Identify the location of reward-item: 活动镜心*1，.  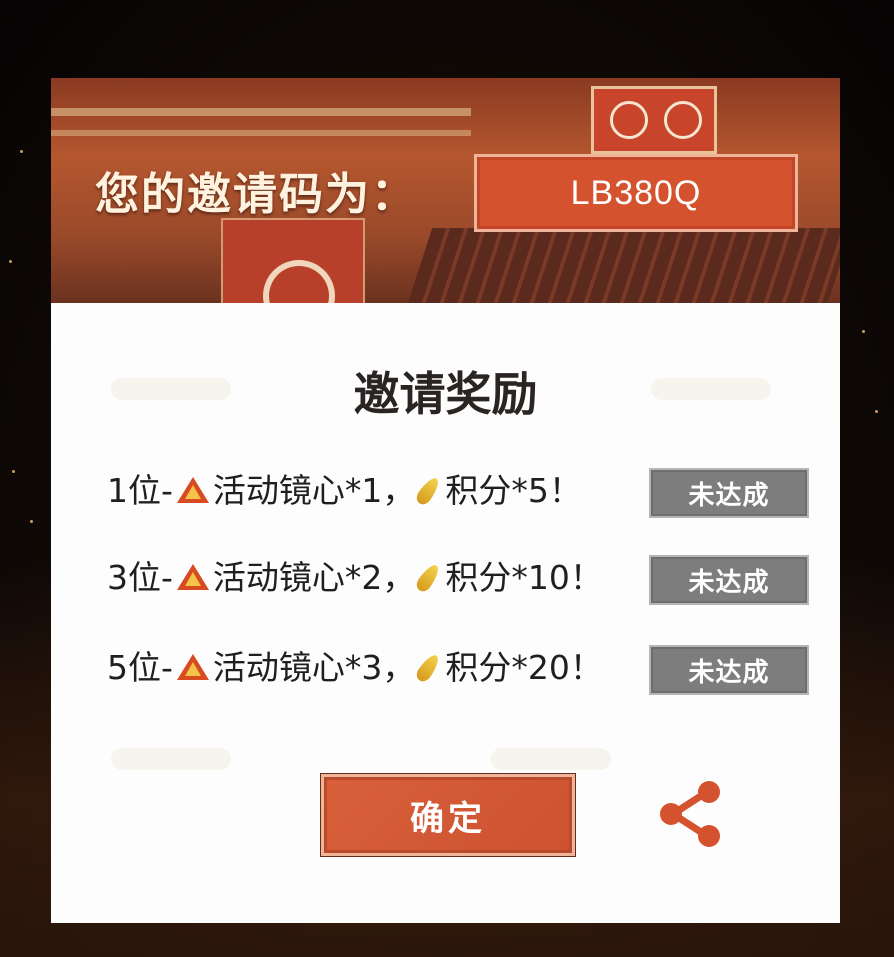
(314, 490).